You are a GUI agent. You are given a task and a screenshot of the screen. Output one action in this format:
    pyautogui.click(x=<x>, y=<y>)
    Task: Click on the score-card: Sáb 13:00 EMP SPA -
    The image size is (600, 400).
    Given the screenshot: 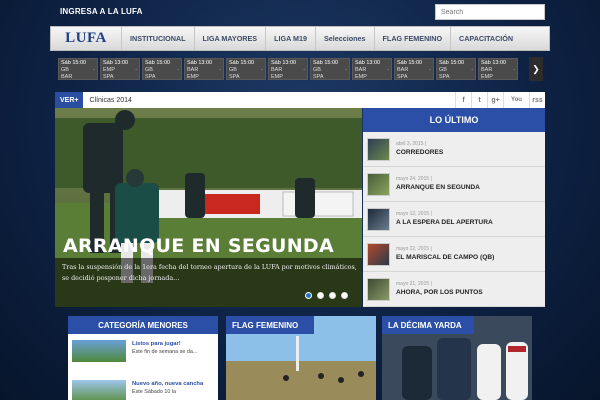 What is the action you would take?
    pyautogui.click(x=120, y=69)
    